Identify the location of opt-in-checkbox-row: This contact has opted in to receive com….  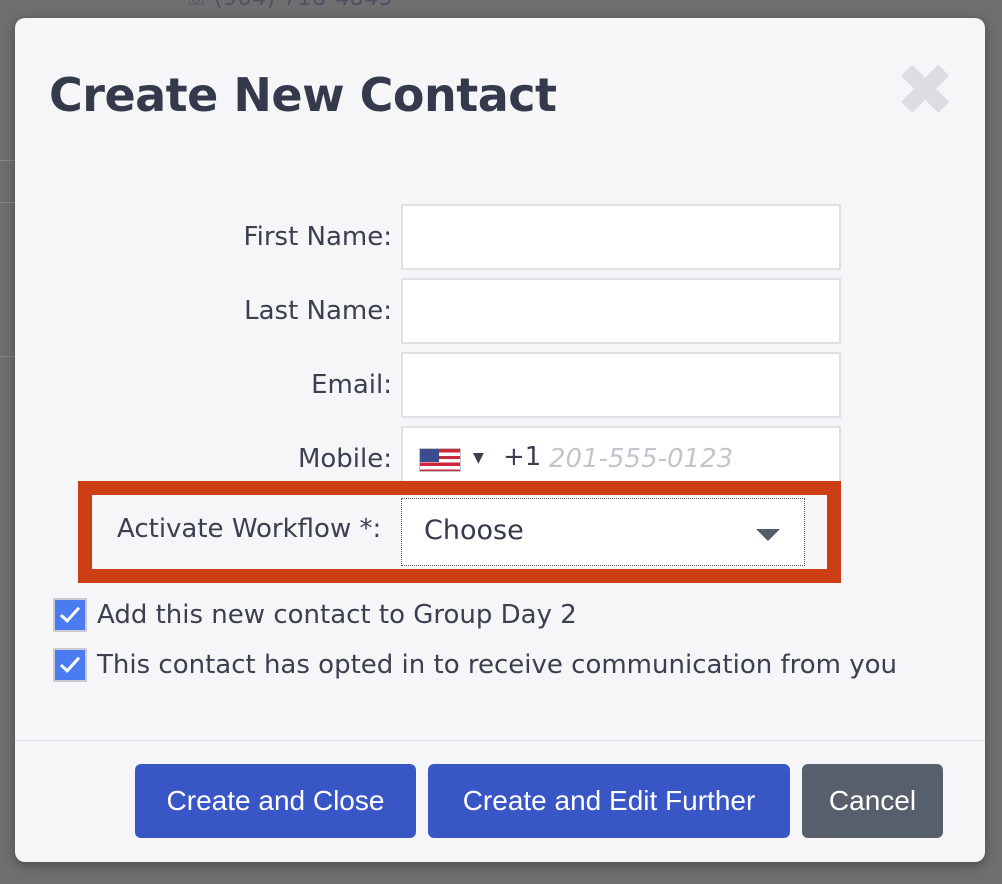
(518, 666).